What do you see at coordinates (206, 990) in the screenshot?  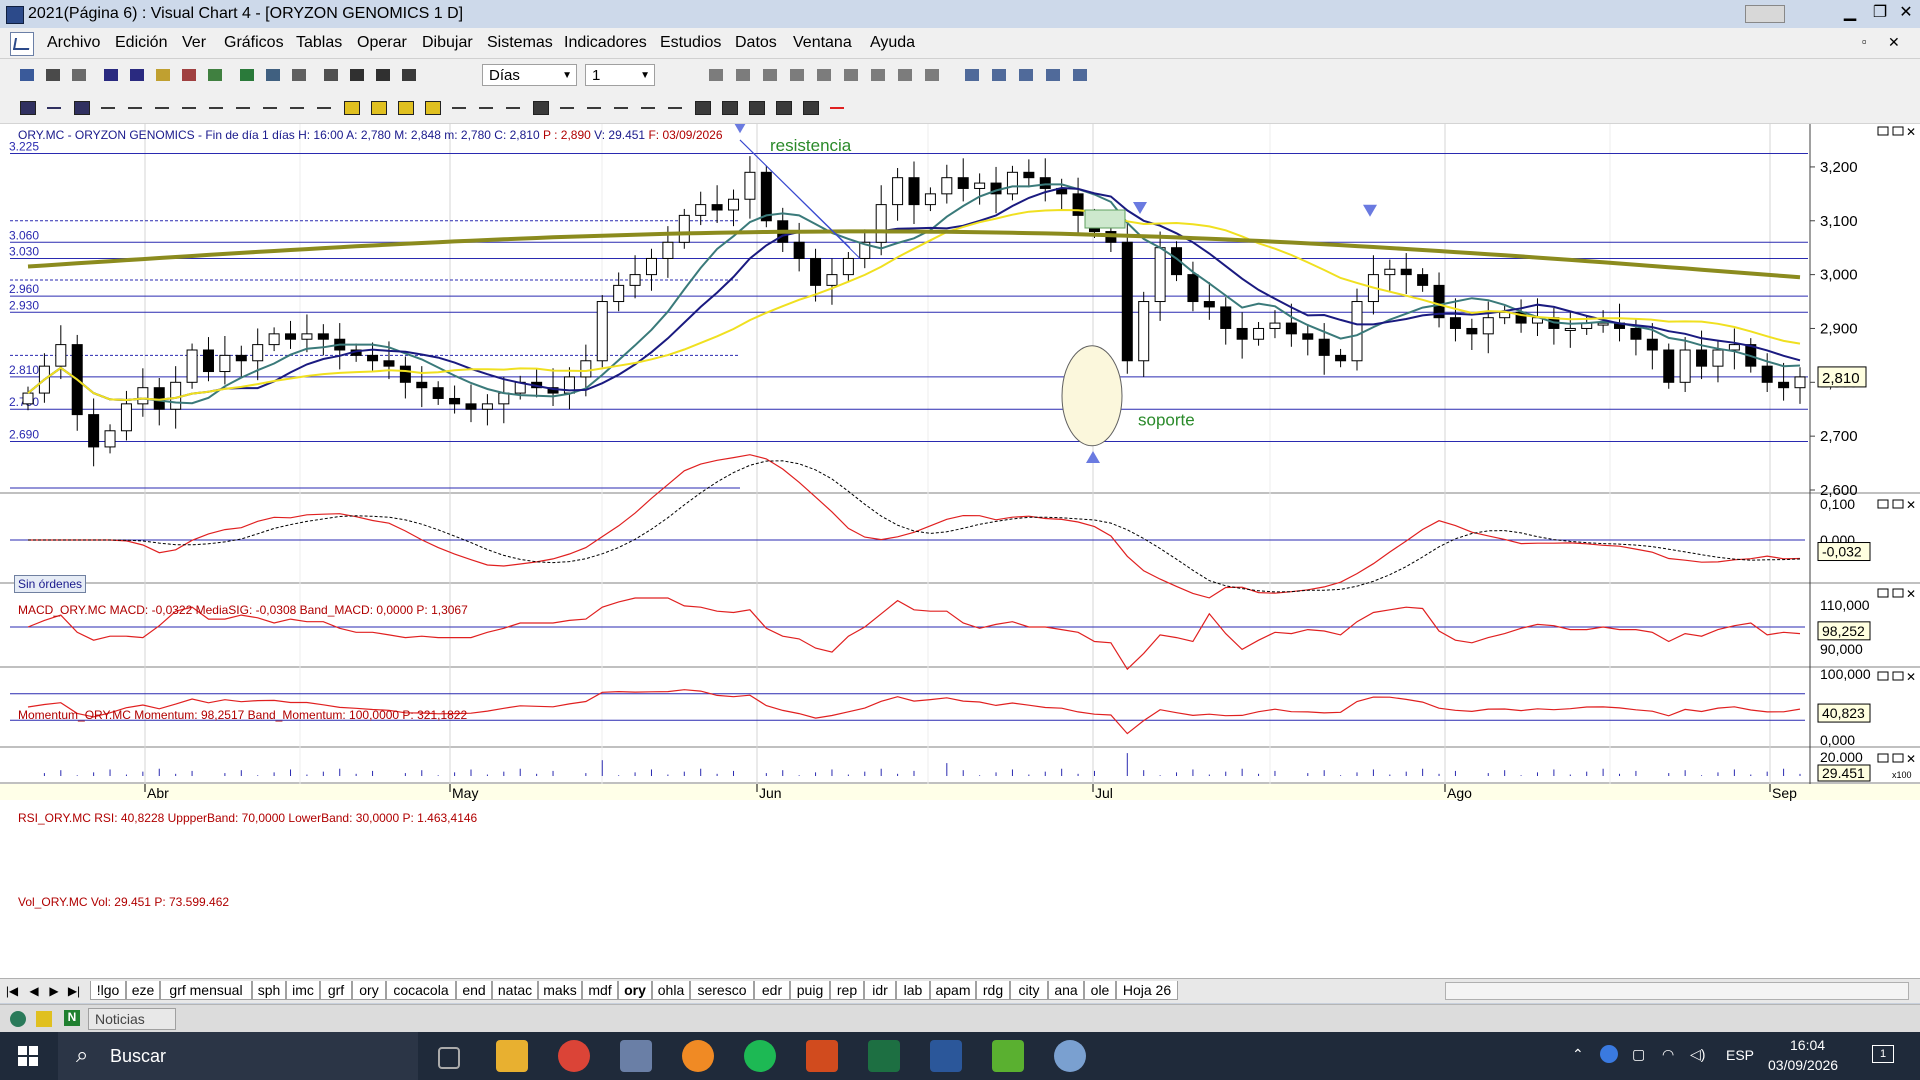 I see `sheet-tab: grf mensual` at bounding box center [206, 990].